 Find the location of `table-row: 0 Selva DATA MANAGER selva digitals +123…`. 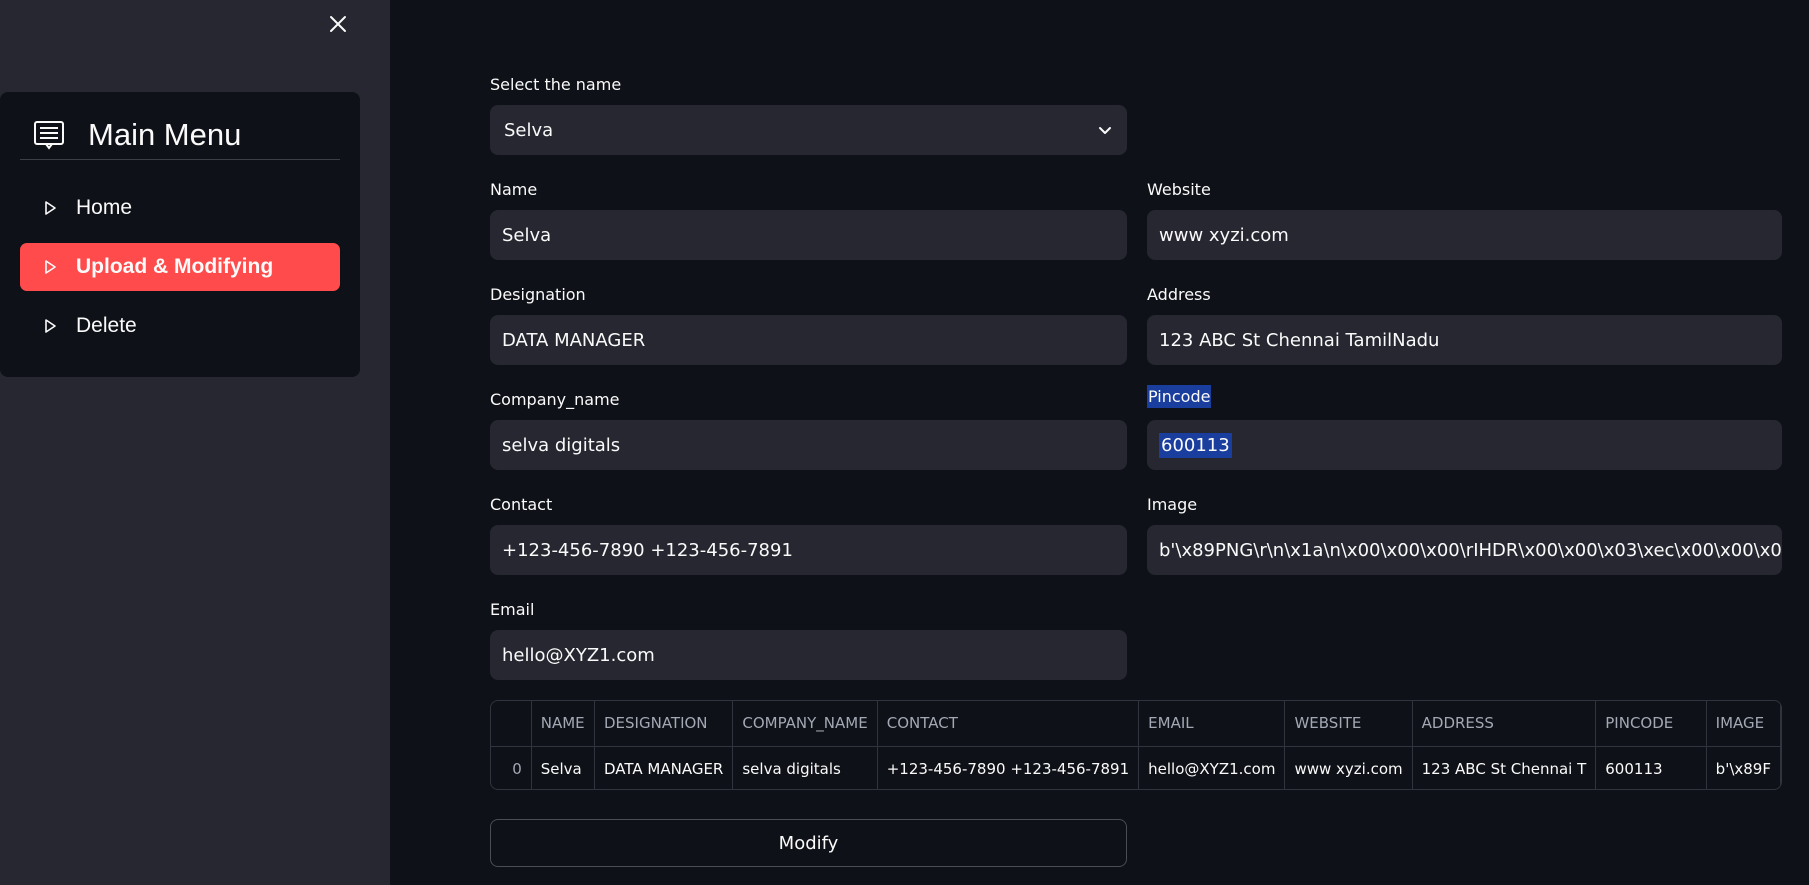

table-row: 0 Selva DATA MANAGER selva digitals +123… is located at coordinates (1136, 767).